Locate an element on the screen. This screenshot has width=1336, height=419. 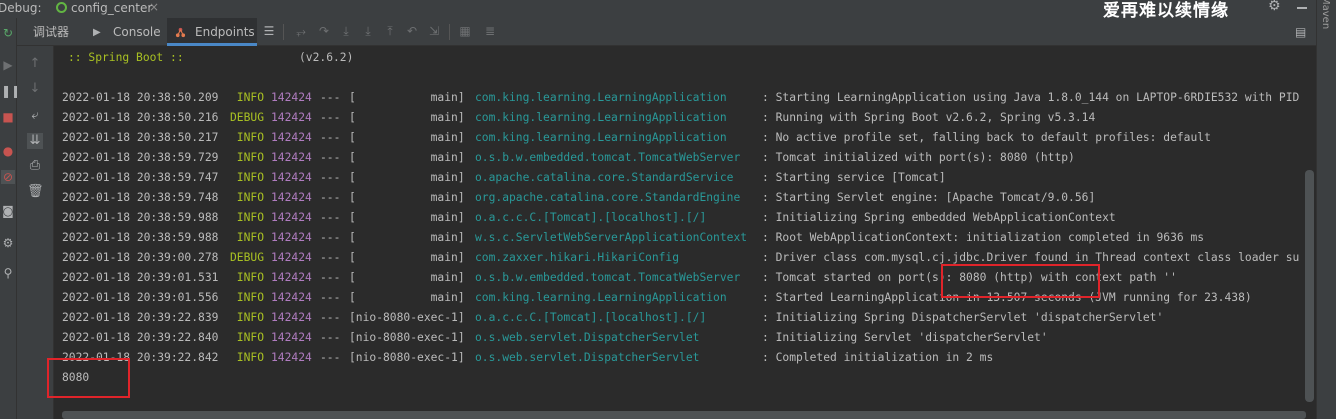
pause-icon: ❚❚ is located at coordinates (11, 91).